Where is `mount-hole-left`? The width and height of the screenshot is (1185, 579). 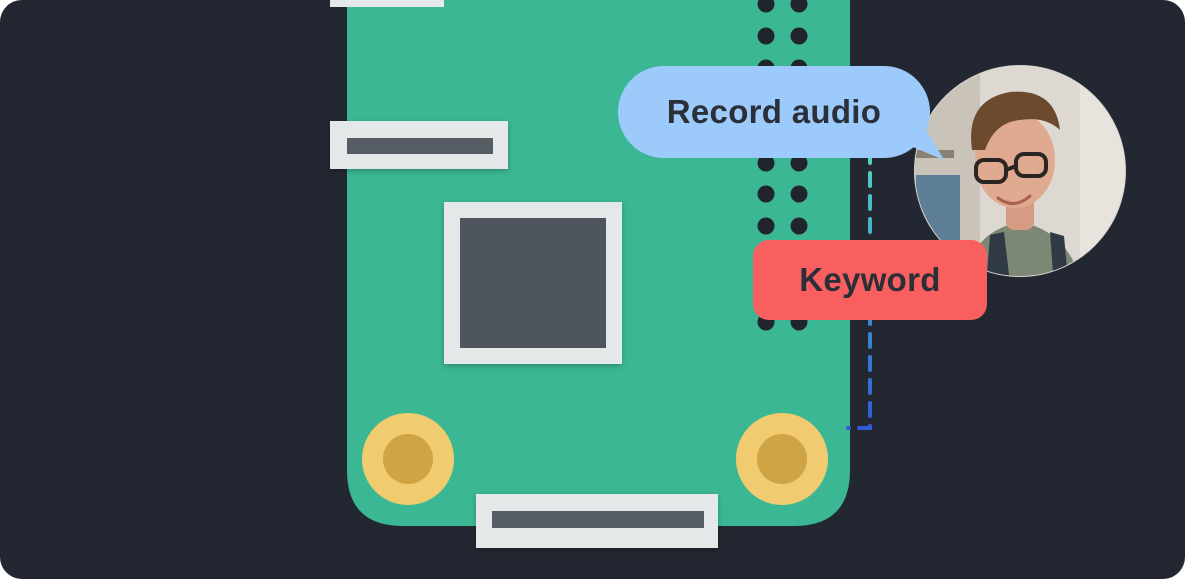 mount-hole-left is located at coordinates (408, 459).